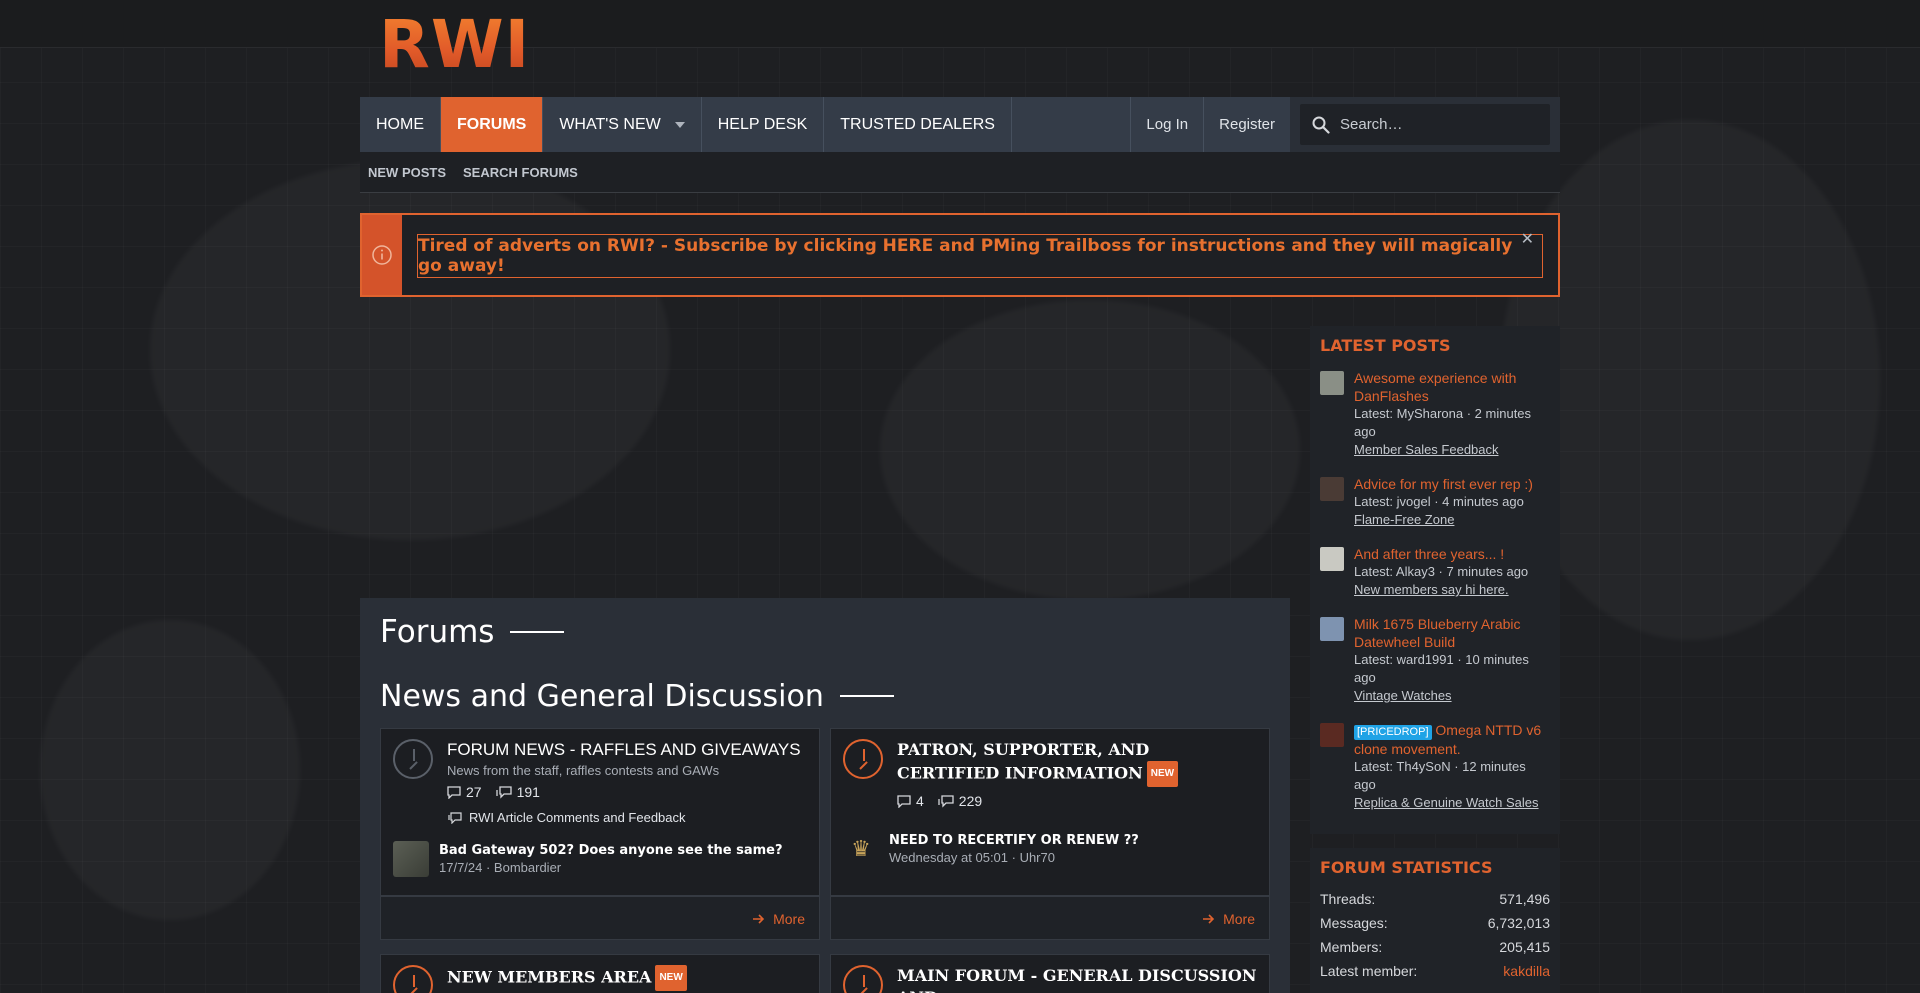 The image size is (1920, 993). Describe the element at coordinates (1014, 840) in the screenshot. I see `last-post-title: NEED TO RECERTIFY OR RENEW ??` at that location.